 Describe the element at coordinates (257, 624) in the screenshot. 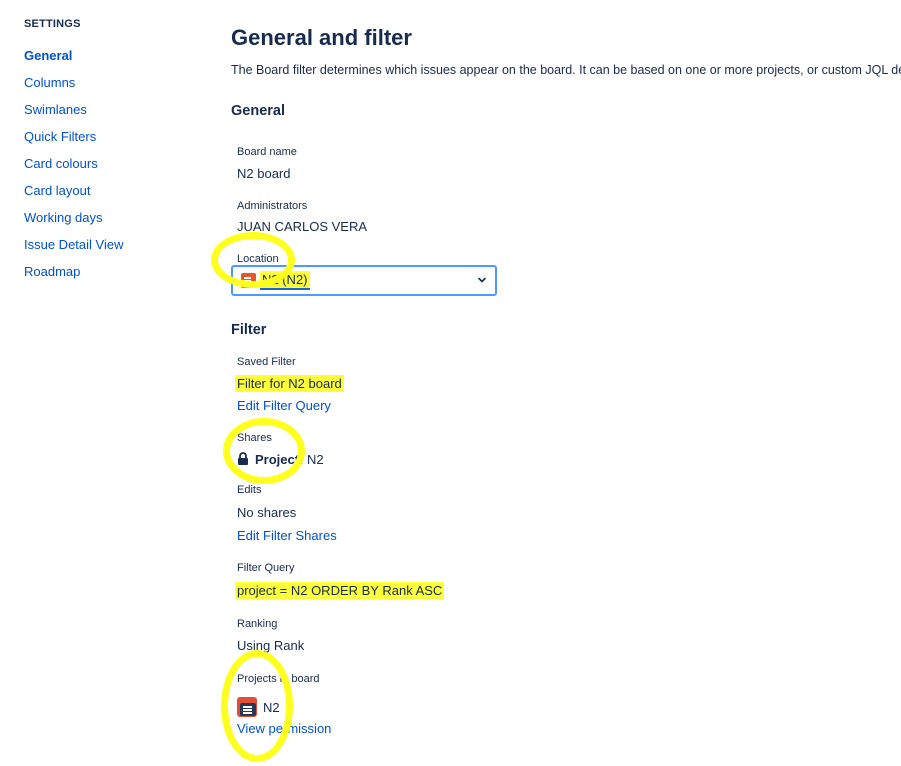

I see `ranking-label: Ranking` at that location.